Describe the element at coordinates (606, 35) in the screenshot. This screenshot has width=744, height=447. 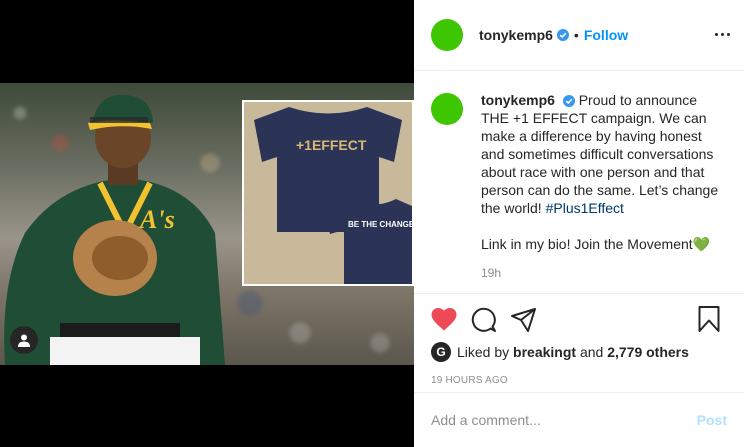
I see `follow-button: Follow` at that location.